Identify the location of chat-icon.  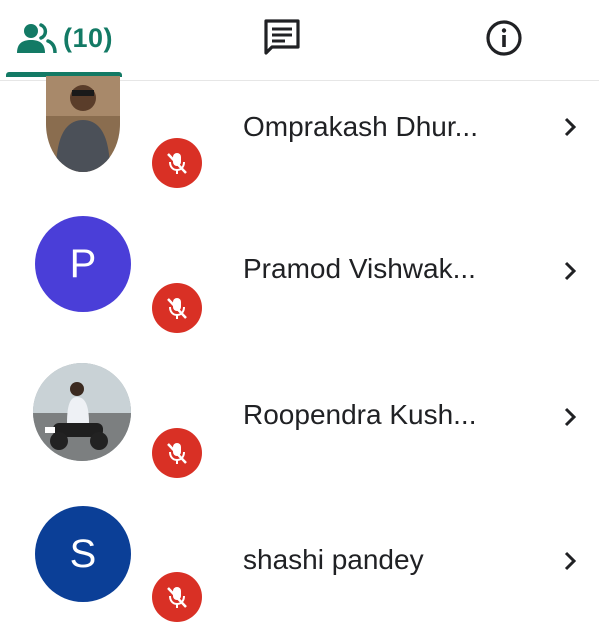
(282, 37).